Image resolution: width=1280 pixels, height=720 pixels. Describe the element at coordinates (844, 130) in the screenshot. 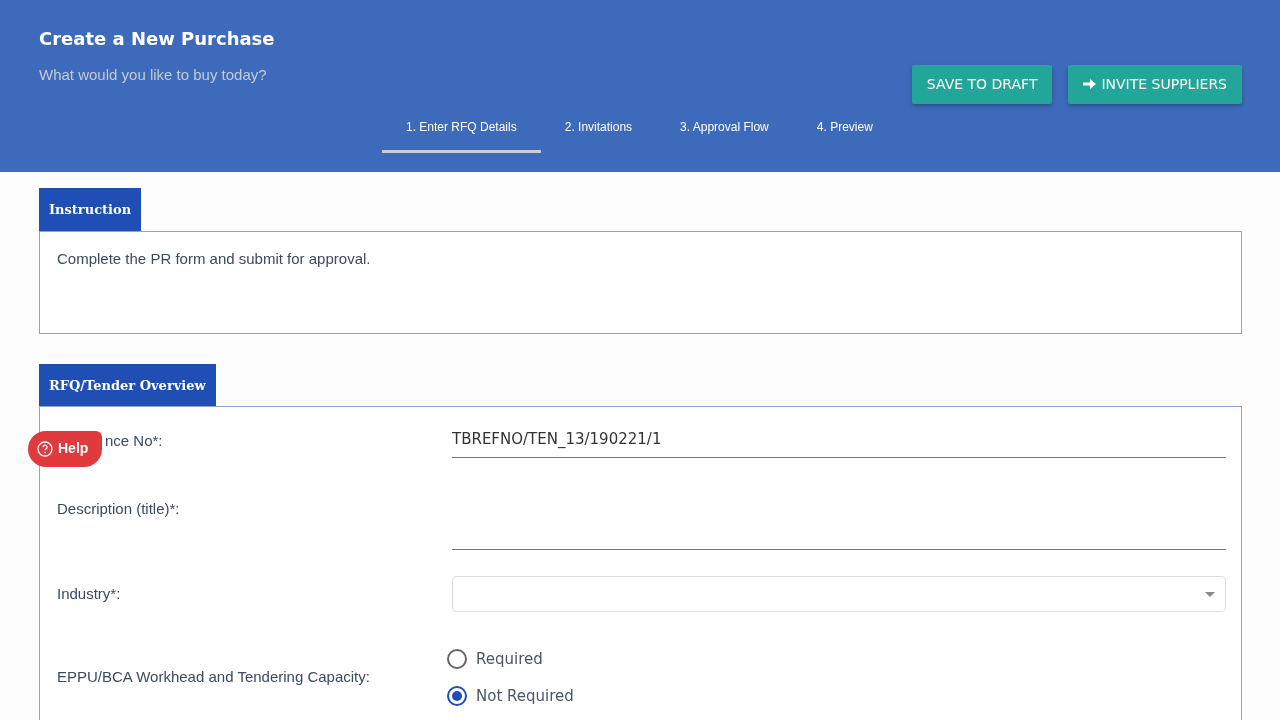

I see `step-tab: 4. Preview` at that location.